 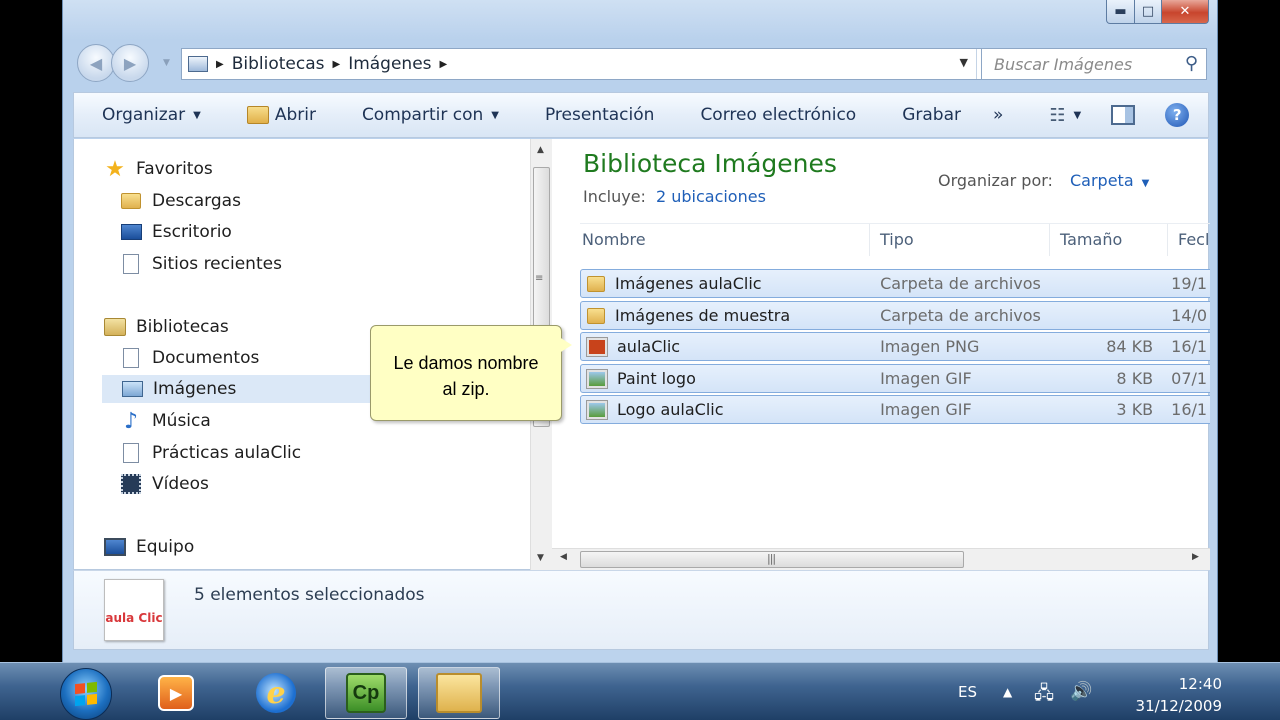 I want to click on system-clock: 12:40 31/12/2009, so click(x=1164, y=695).